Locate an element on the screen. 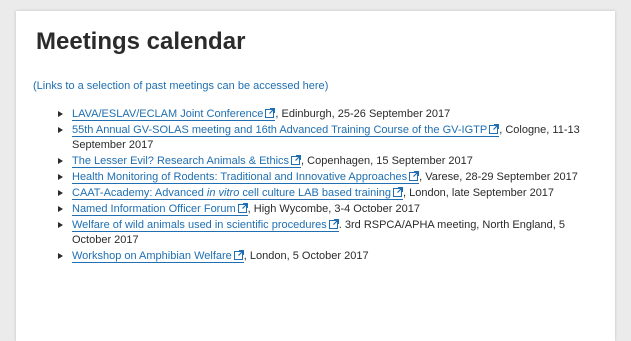 The height and width of the screenshot is (341, 631). meeting-details: , London, late September 2017 is located at coordinates (478, 193).